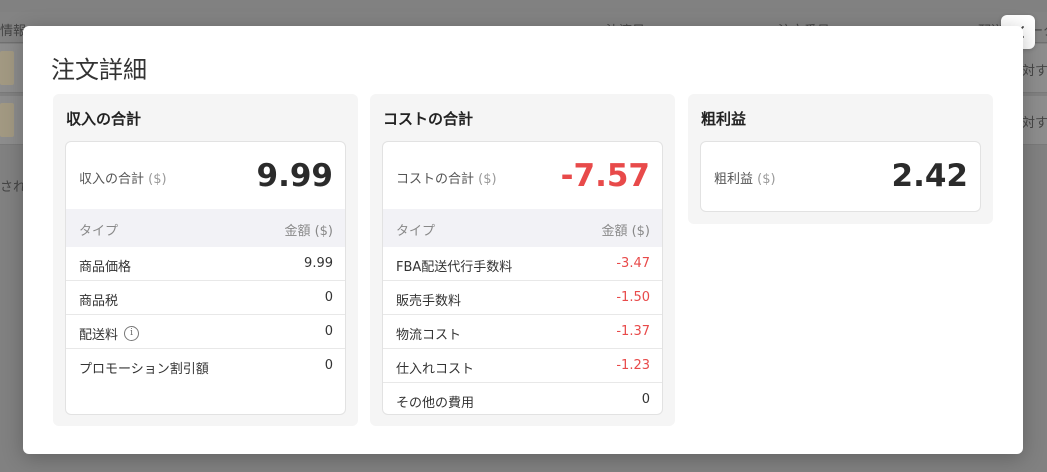 The image size is (1047, 472). I want to click on info-icon: i, so click(132, 333).